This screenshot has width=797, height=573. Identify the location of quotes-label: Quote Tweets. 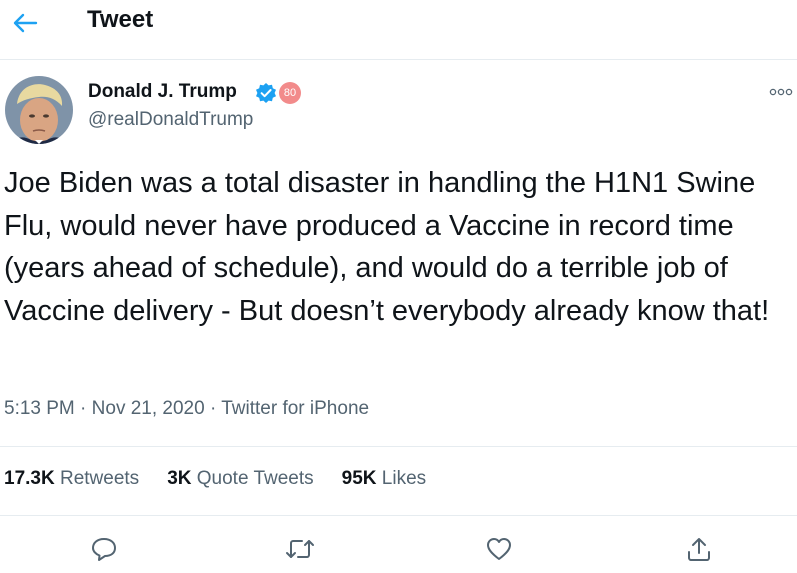
(255, 478).